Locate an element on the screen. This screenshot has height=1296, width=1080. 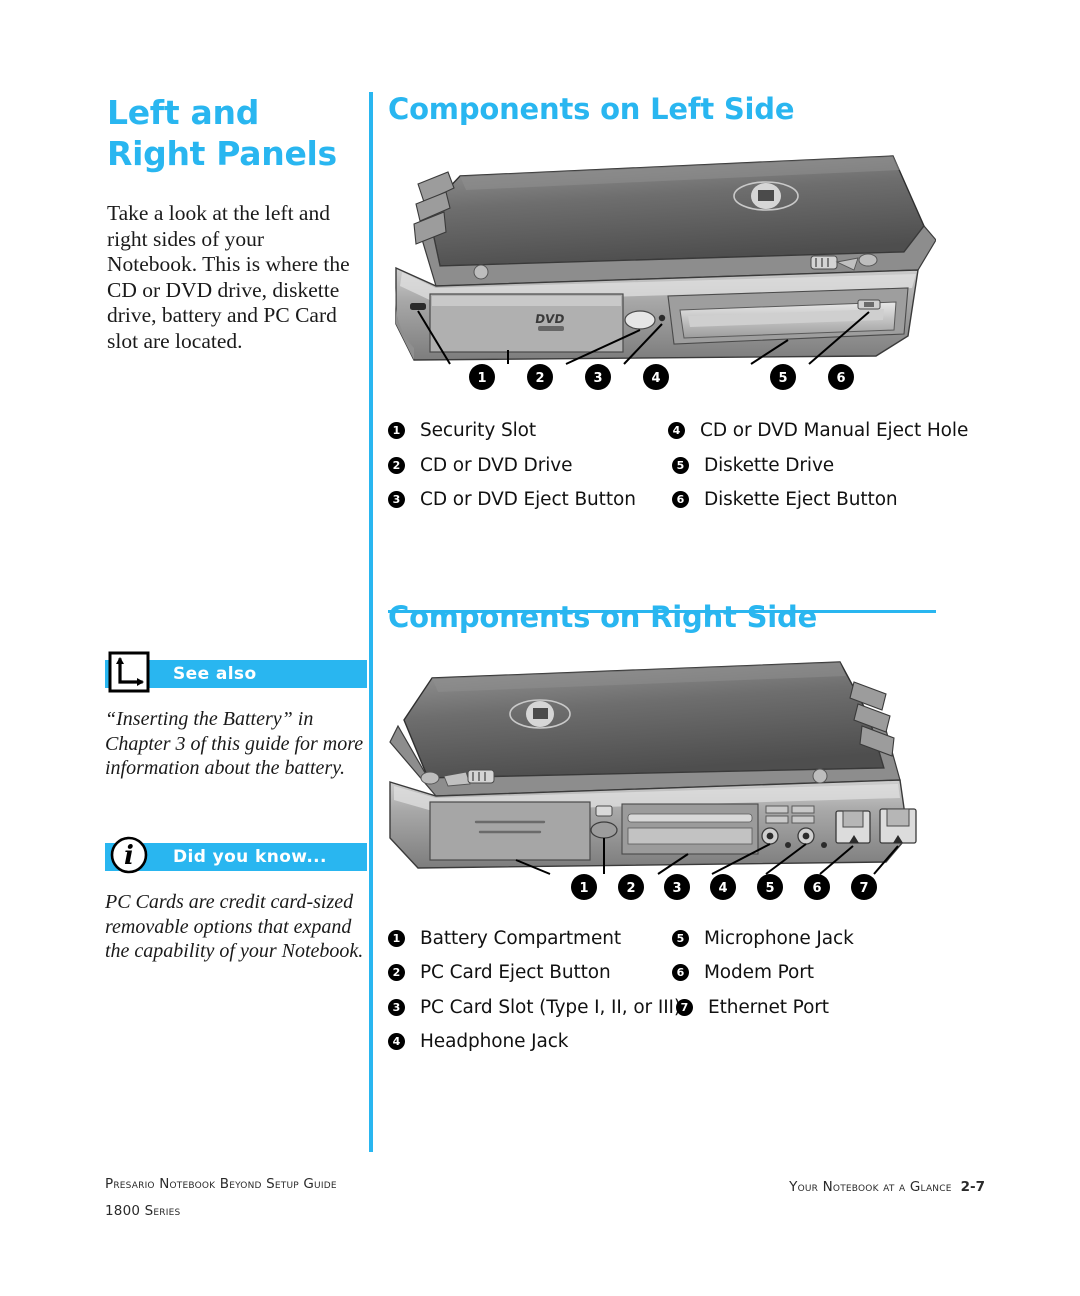
legend-item: 6 Diskette Eject Button is located at coordinates (809, 499).